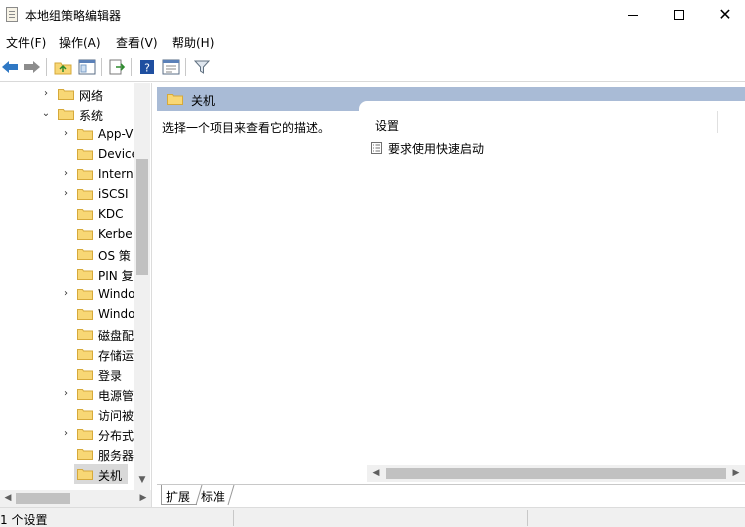 The image size is (745, 527). What do you see at coordinates (75, 498) in the screenshot?
I see `tree-horizontal-scrollbar: ◀ ▶` at bounding box center [75, 498].